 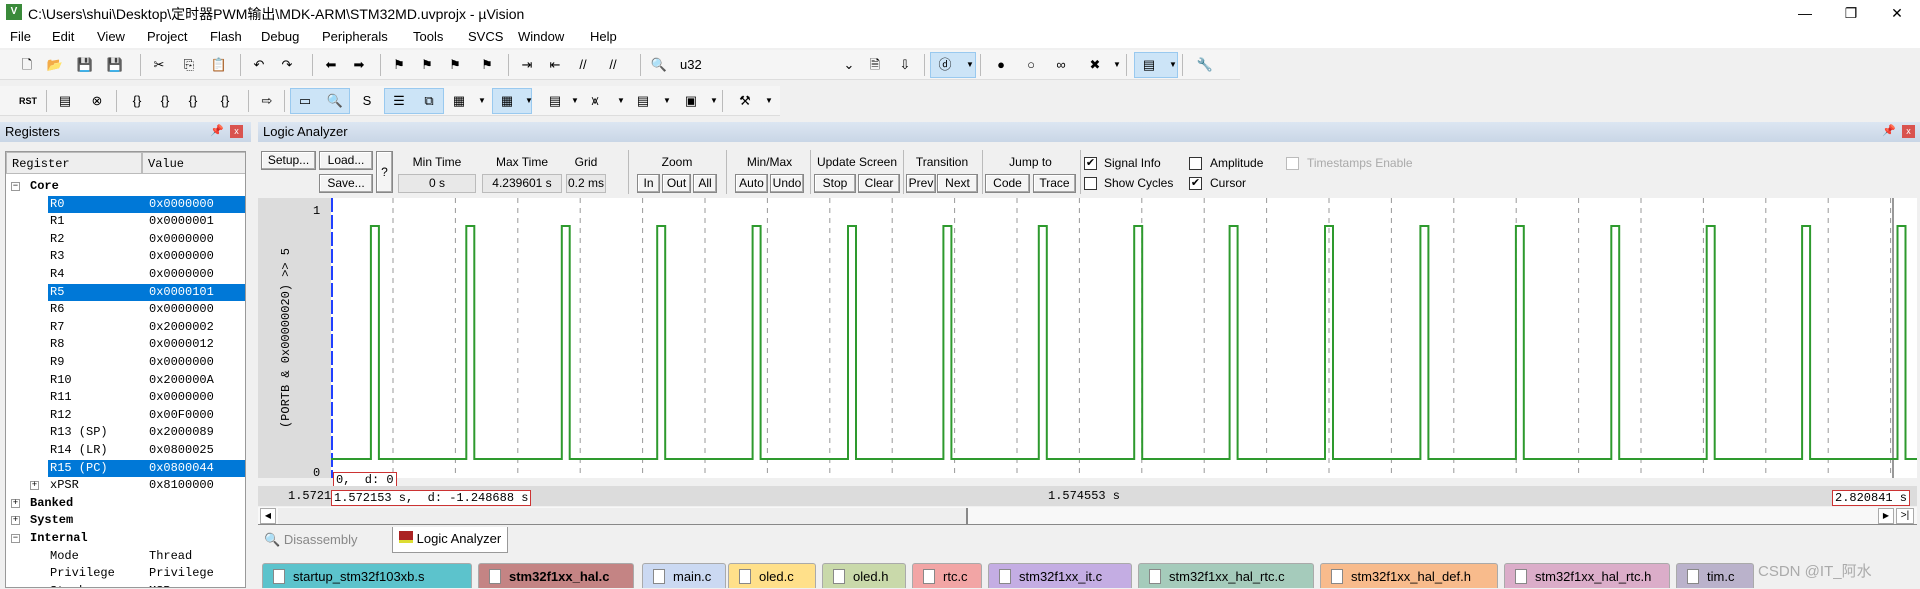 What do you see at coordinates (745, 101) in the screenshot?
I see `toolbox-icon: ⚒` at bounding box center [745, 101].